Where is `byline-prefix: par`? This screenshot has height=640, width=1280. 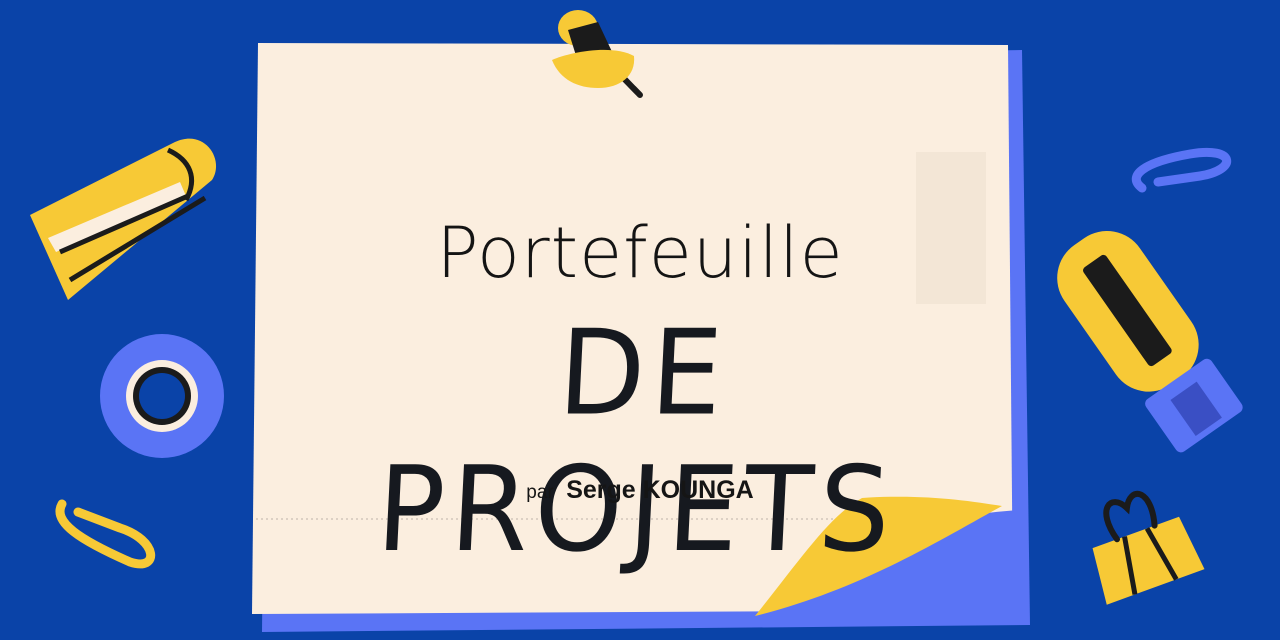 byline-prefix: par is located at coordinates (540, 492).